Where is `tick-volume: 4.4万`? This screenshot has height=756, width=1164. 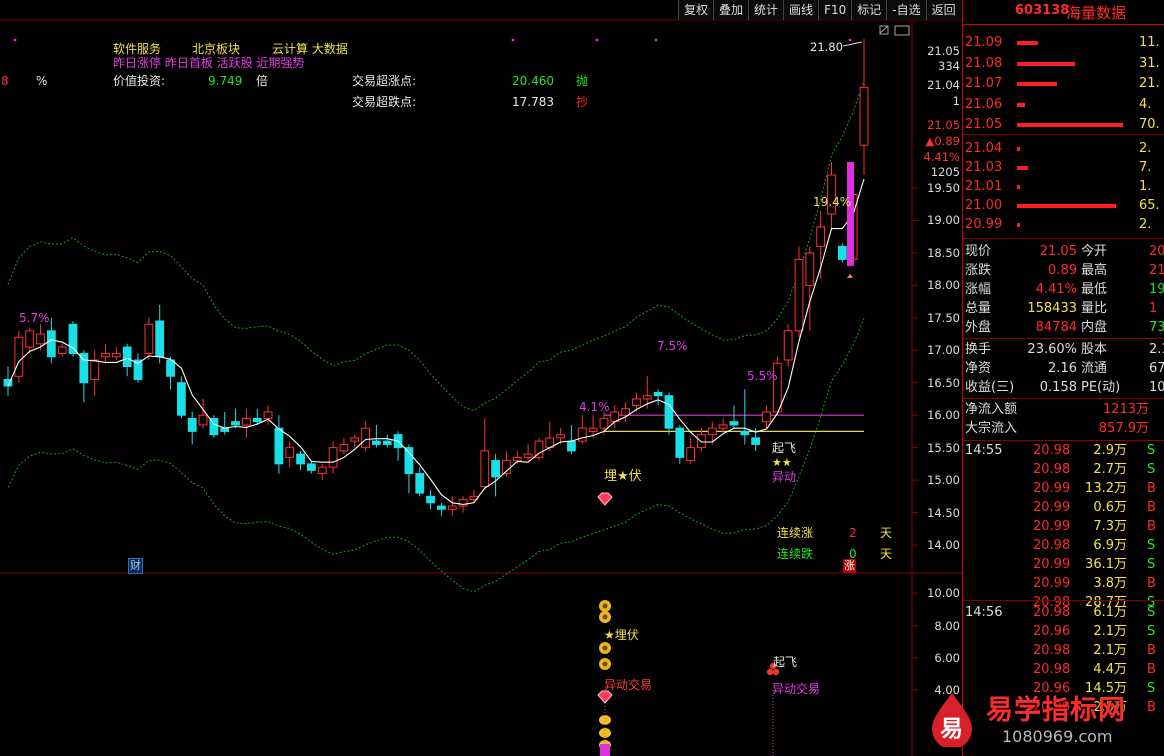 tick-volume: 4.4万 is located at coordinates (1110, 669).